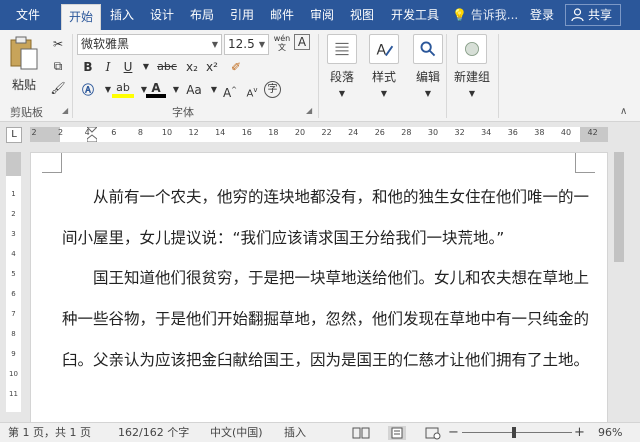  What do you see at coordinates (252, 90) in the screenshot?
I see `shrink-font-button: Av` at bounding box center [252, 90].